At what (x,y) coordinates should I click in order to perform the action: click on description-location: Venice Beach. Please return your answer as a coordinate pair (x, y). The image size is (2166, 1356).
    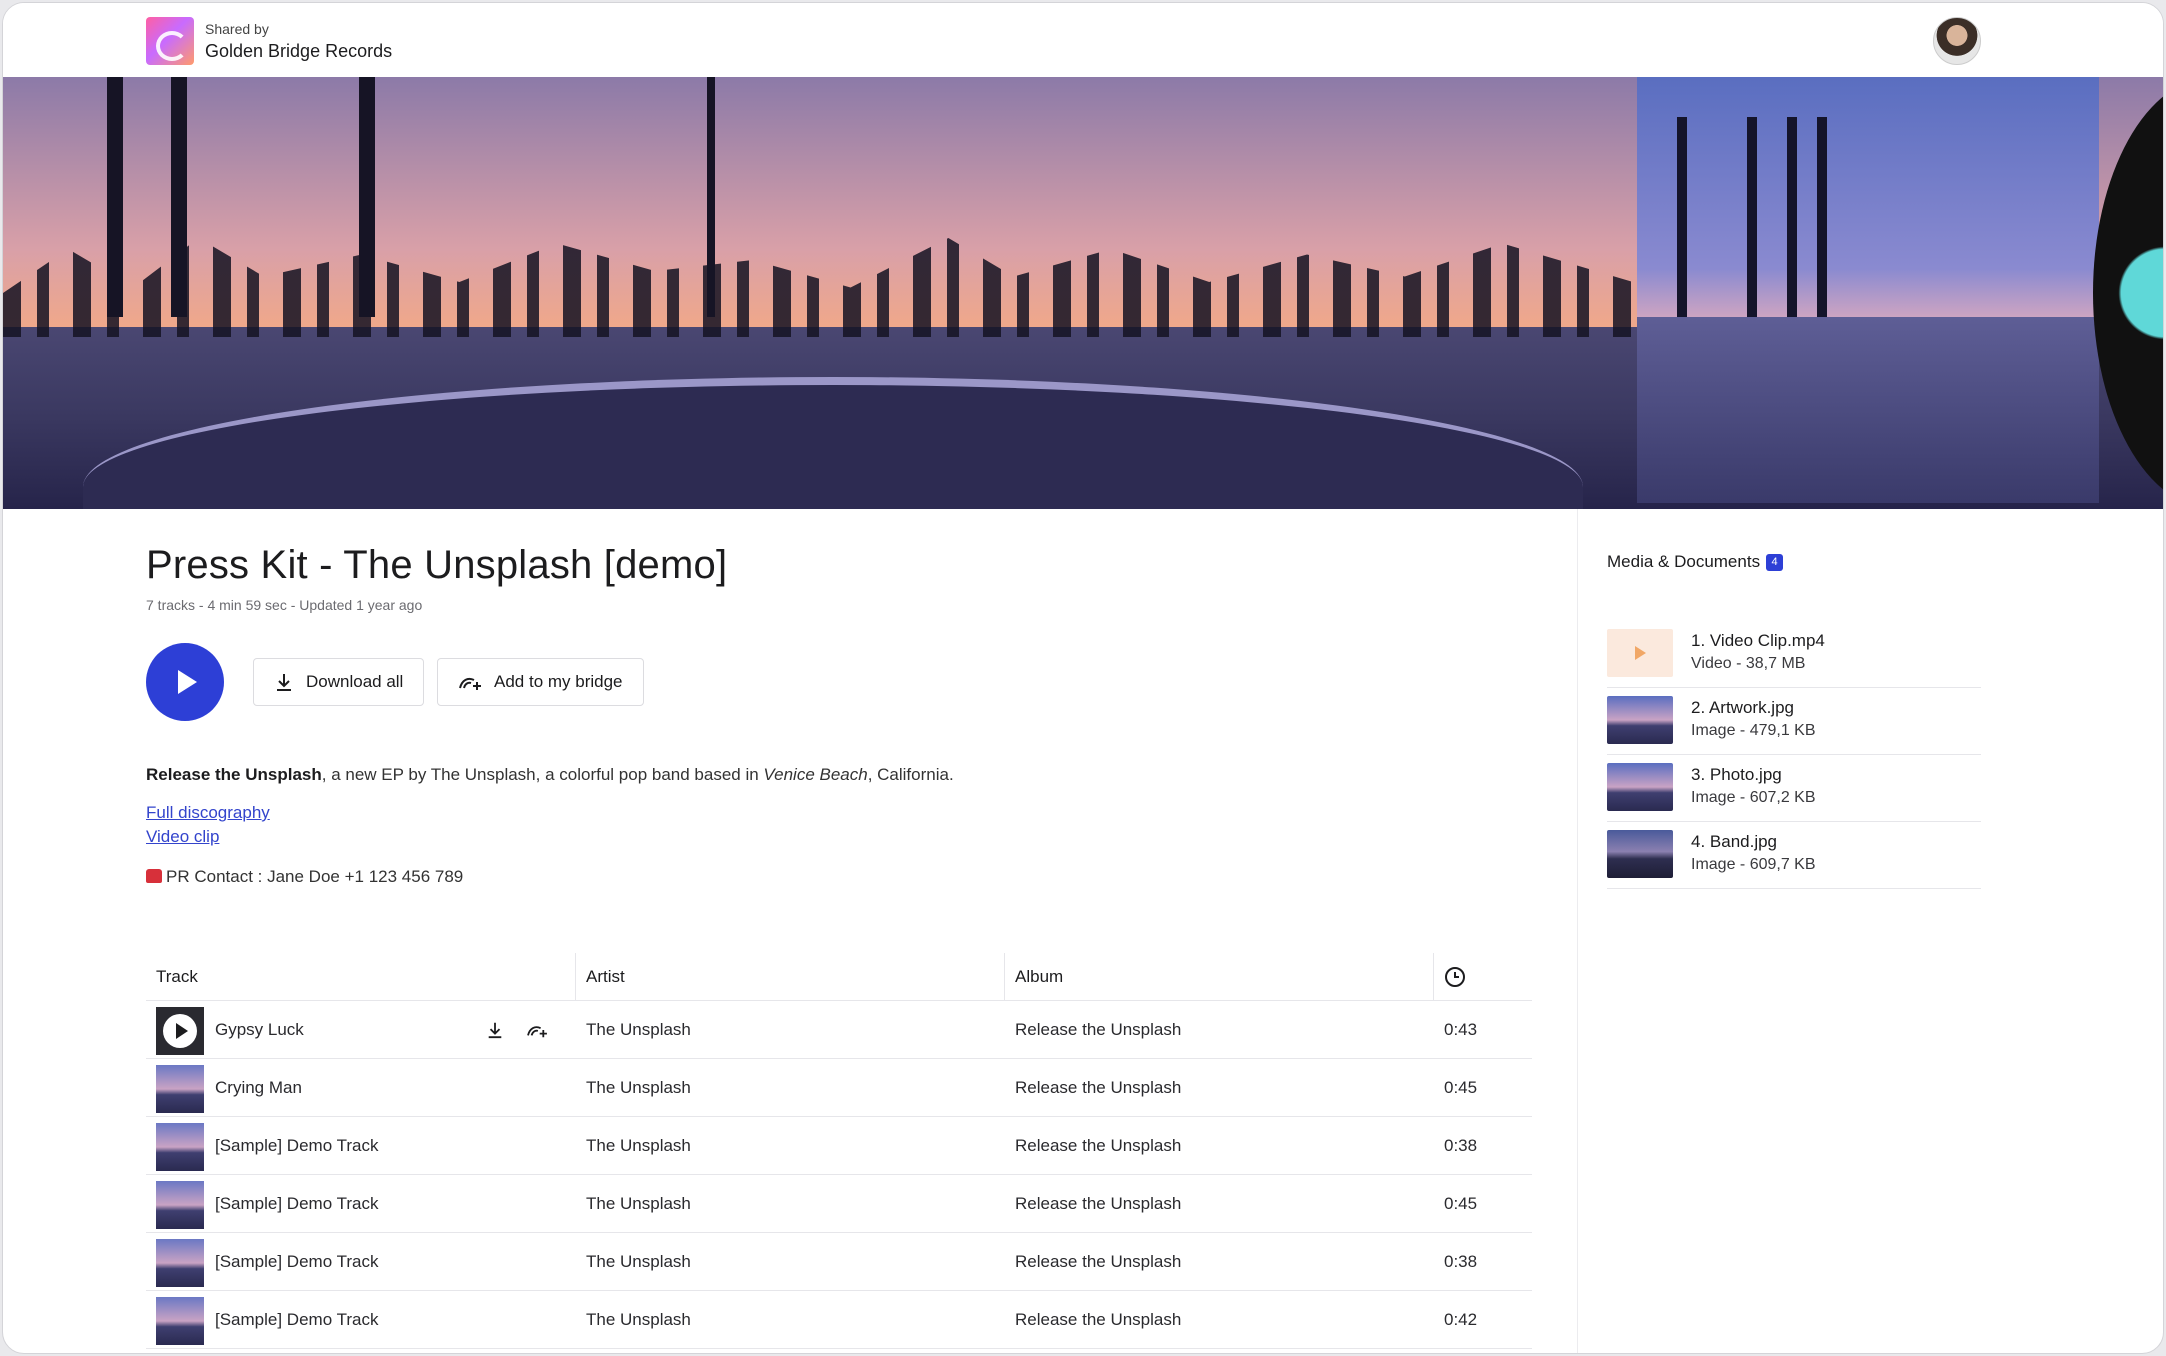
    Looking at the image, I should click on (815, 774).